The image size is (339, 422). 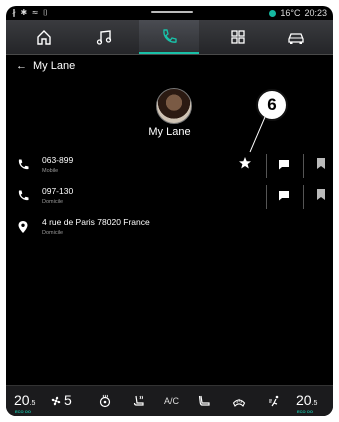 I want to click on tab-phone, so click(x=169, y=37).